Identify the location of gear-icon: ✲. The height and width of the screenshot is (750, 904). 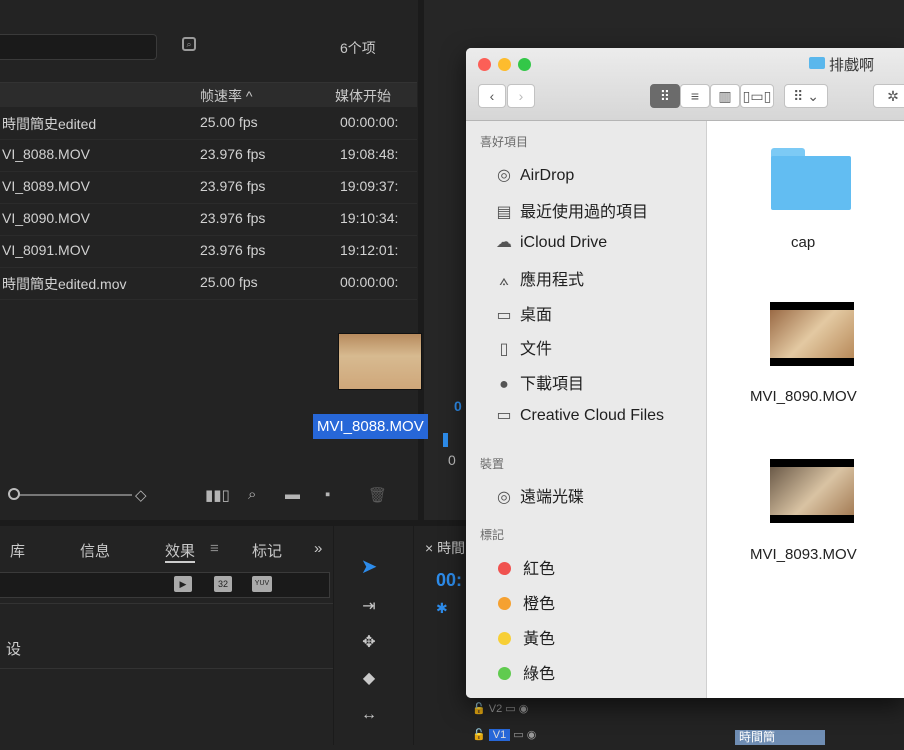
(888, 96).